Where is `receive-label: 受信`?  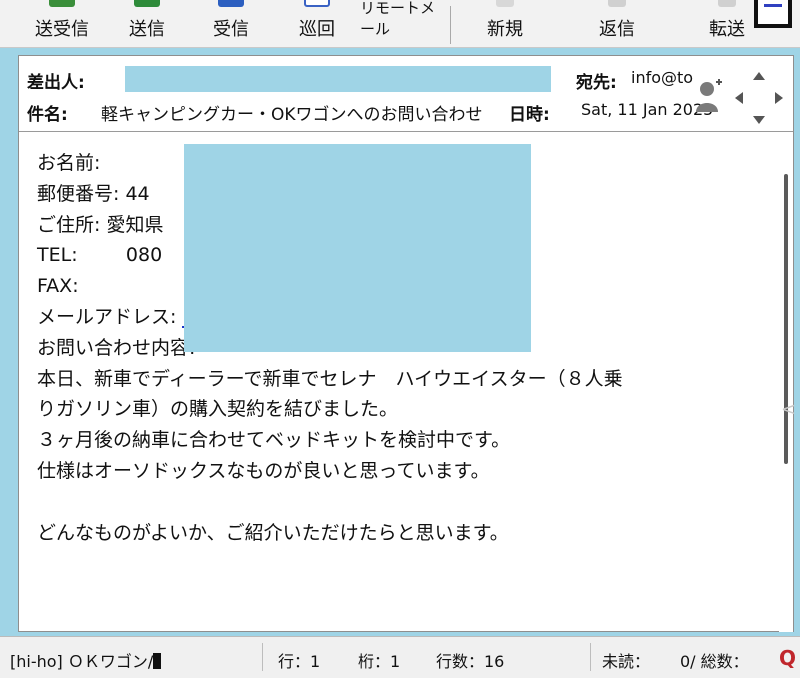
receive-label: 受信 is located at coordinates (231, 29).